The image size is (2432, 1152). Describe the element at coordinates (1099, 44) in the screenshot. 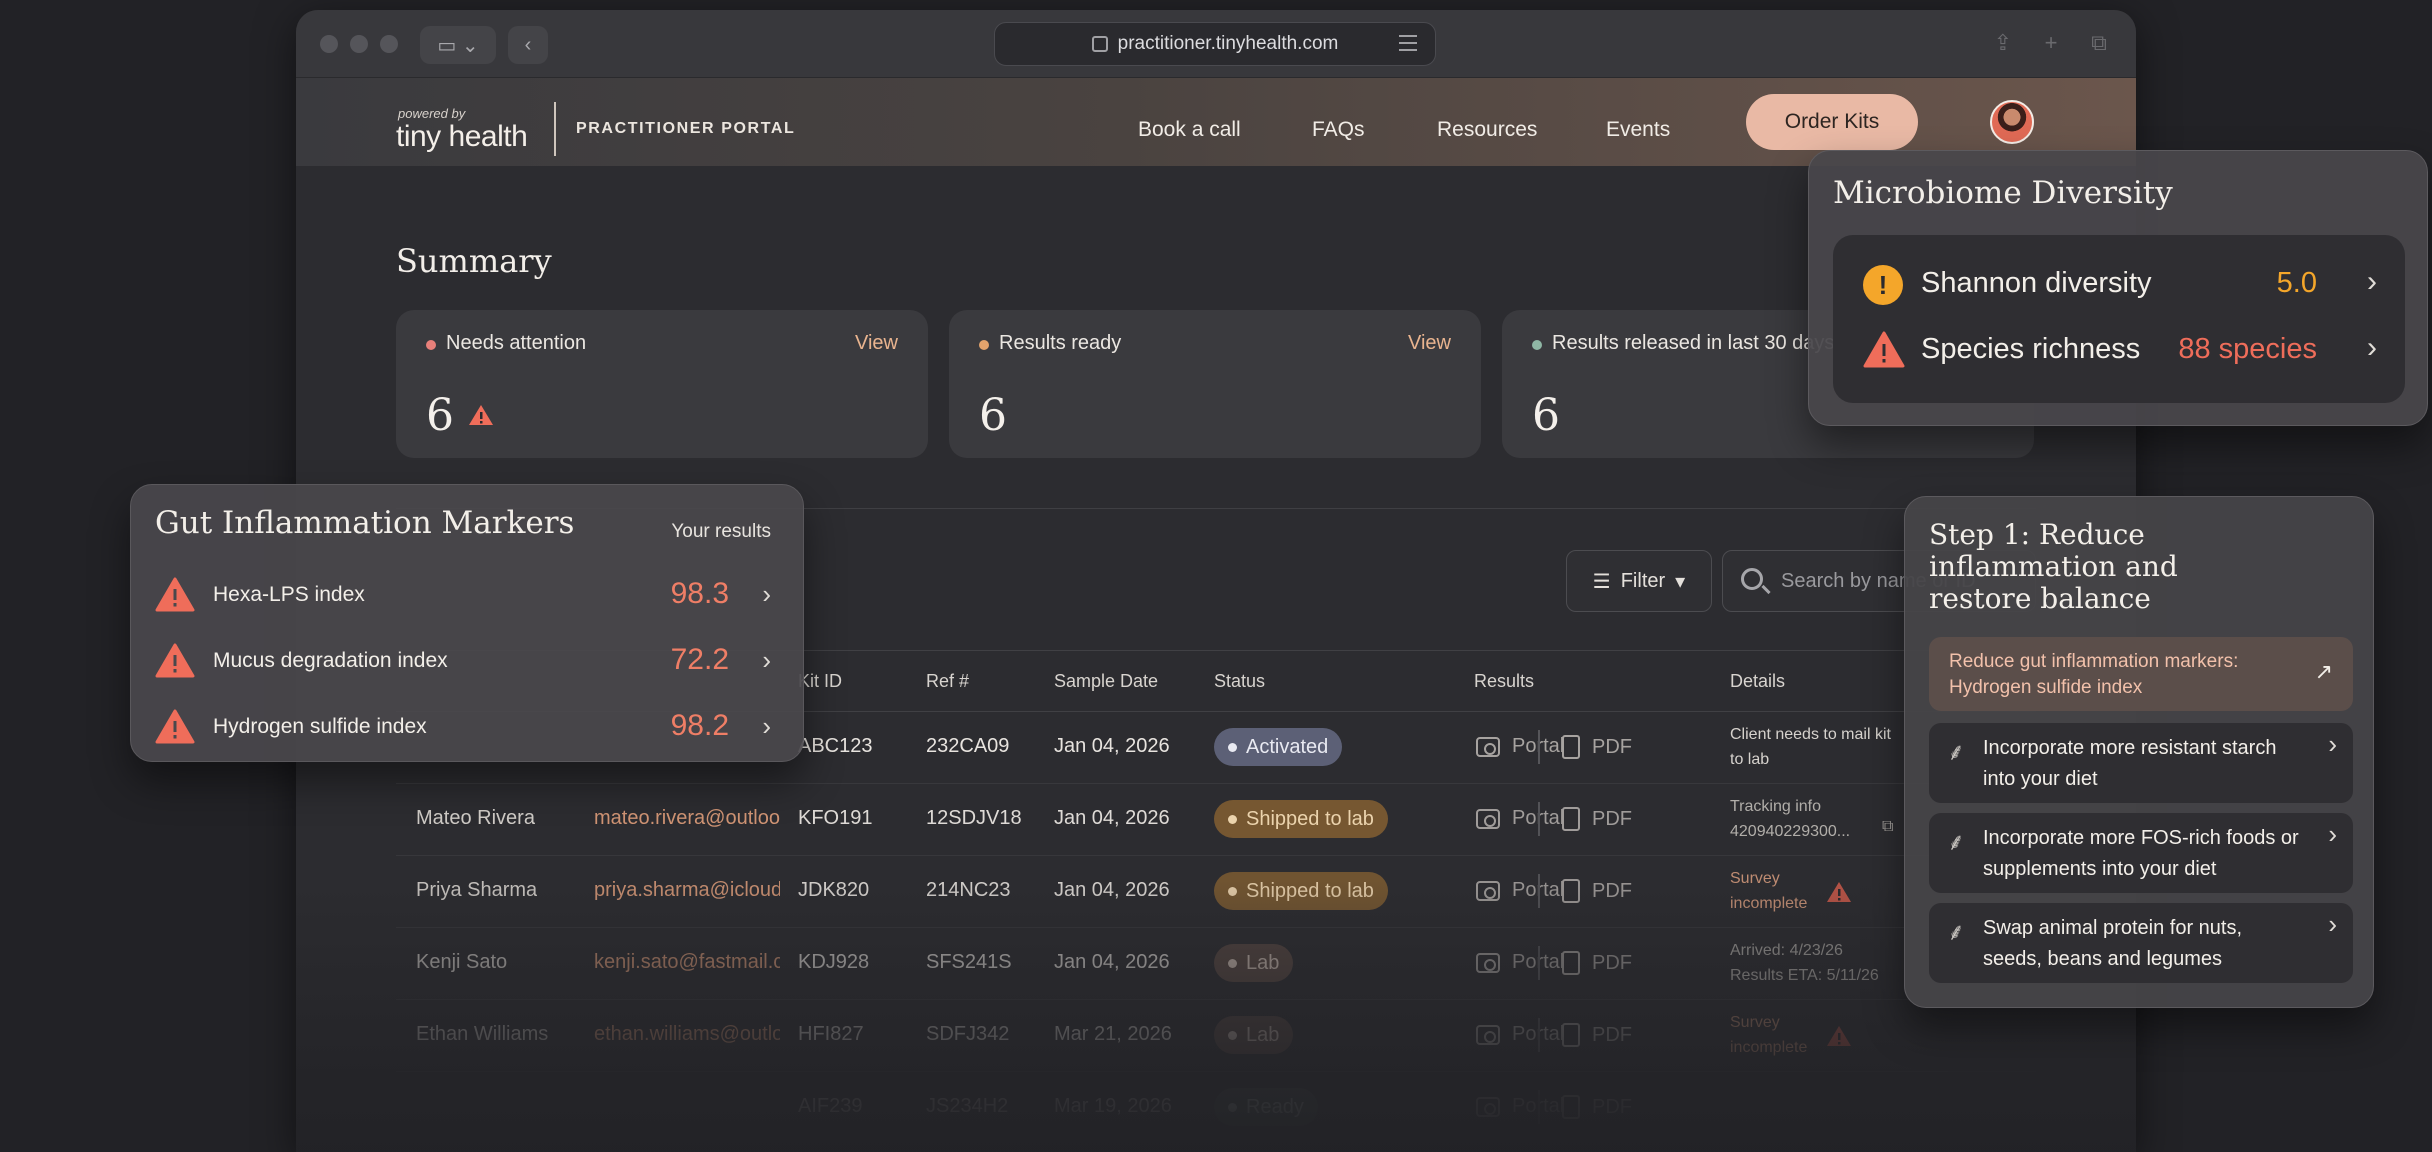

I see `site-settings-icon` at that location.